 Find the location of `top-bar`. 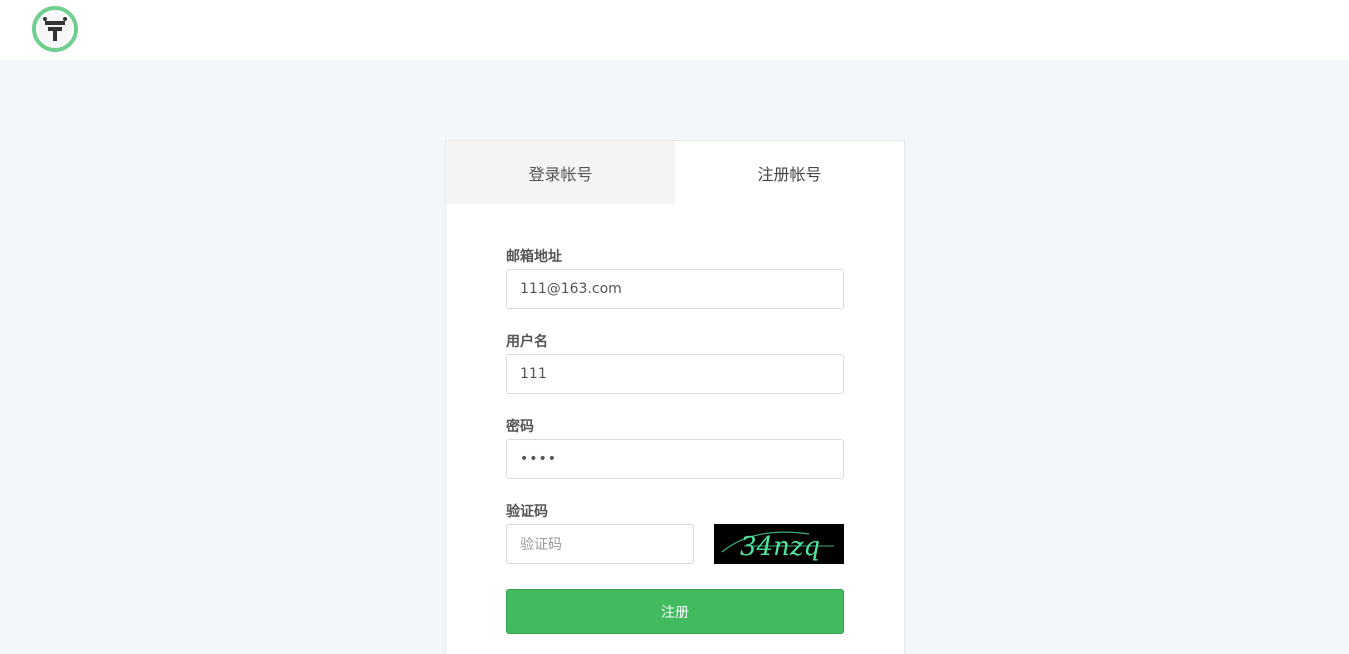

top-bar is located at coordinates (674, 30).